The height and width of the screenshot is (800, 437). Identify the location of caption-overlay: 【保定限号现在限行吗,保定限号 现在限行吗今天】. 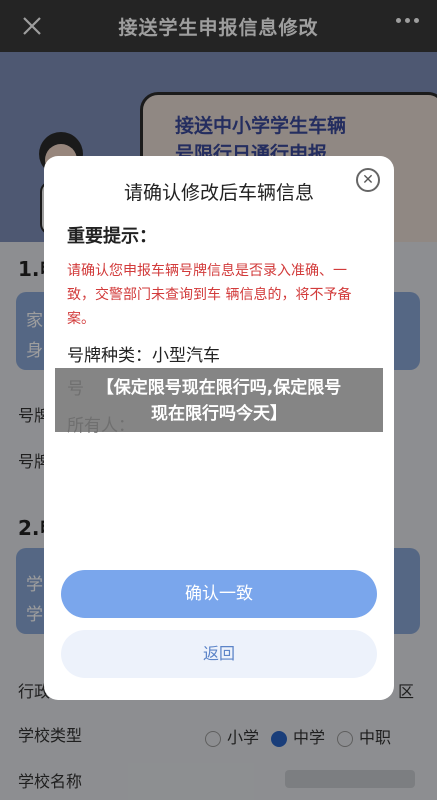
(219, 400).